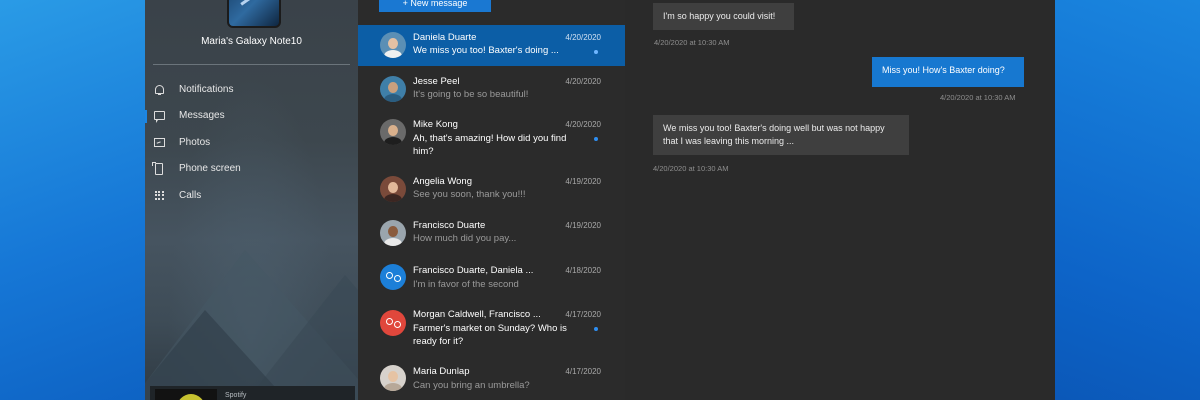  What do you see at coordinates (210, 169) in the screenshot?
I see `sidebar-item-label: Phone screen` at bounding box center [210, 169].